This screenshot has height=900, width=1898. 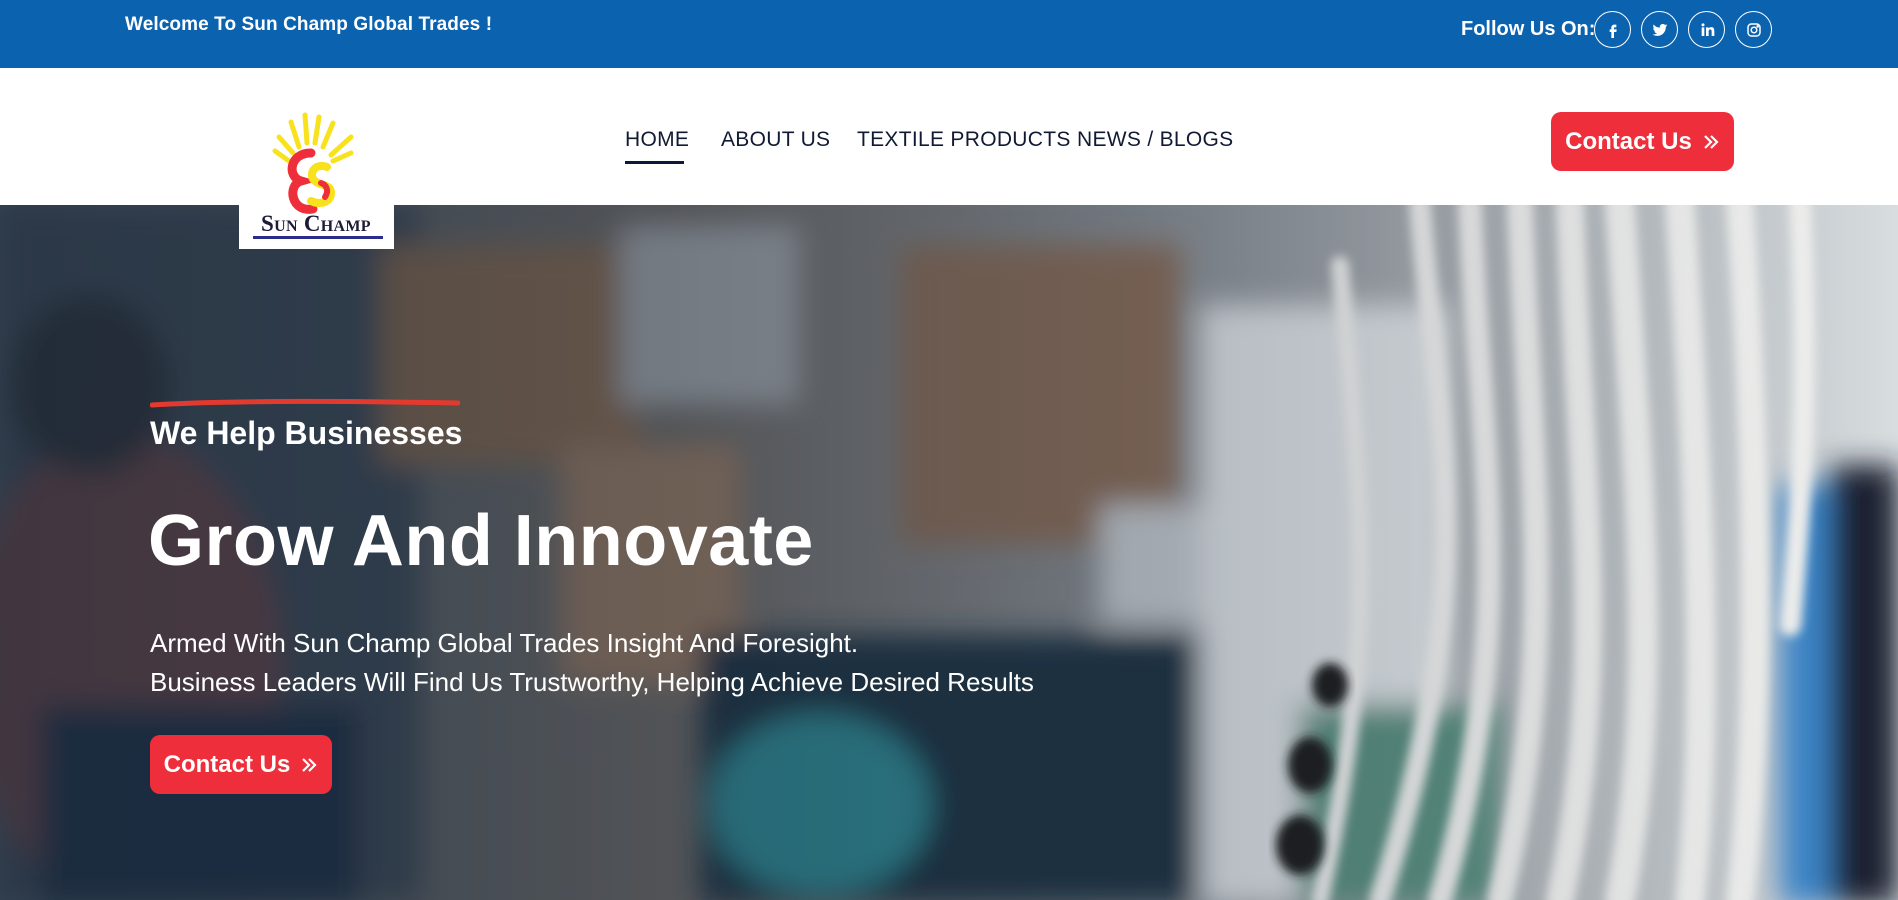 What do you see at coordinates (1155, 140) in the screenshot?
I see `nav-news-blogs: NEWS / BLOGS` at bounding box center [1155, 140].